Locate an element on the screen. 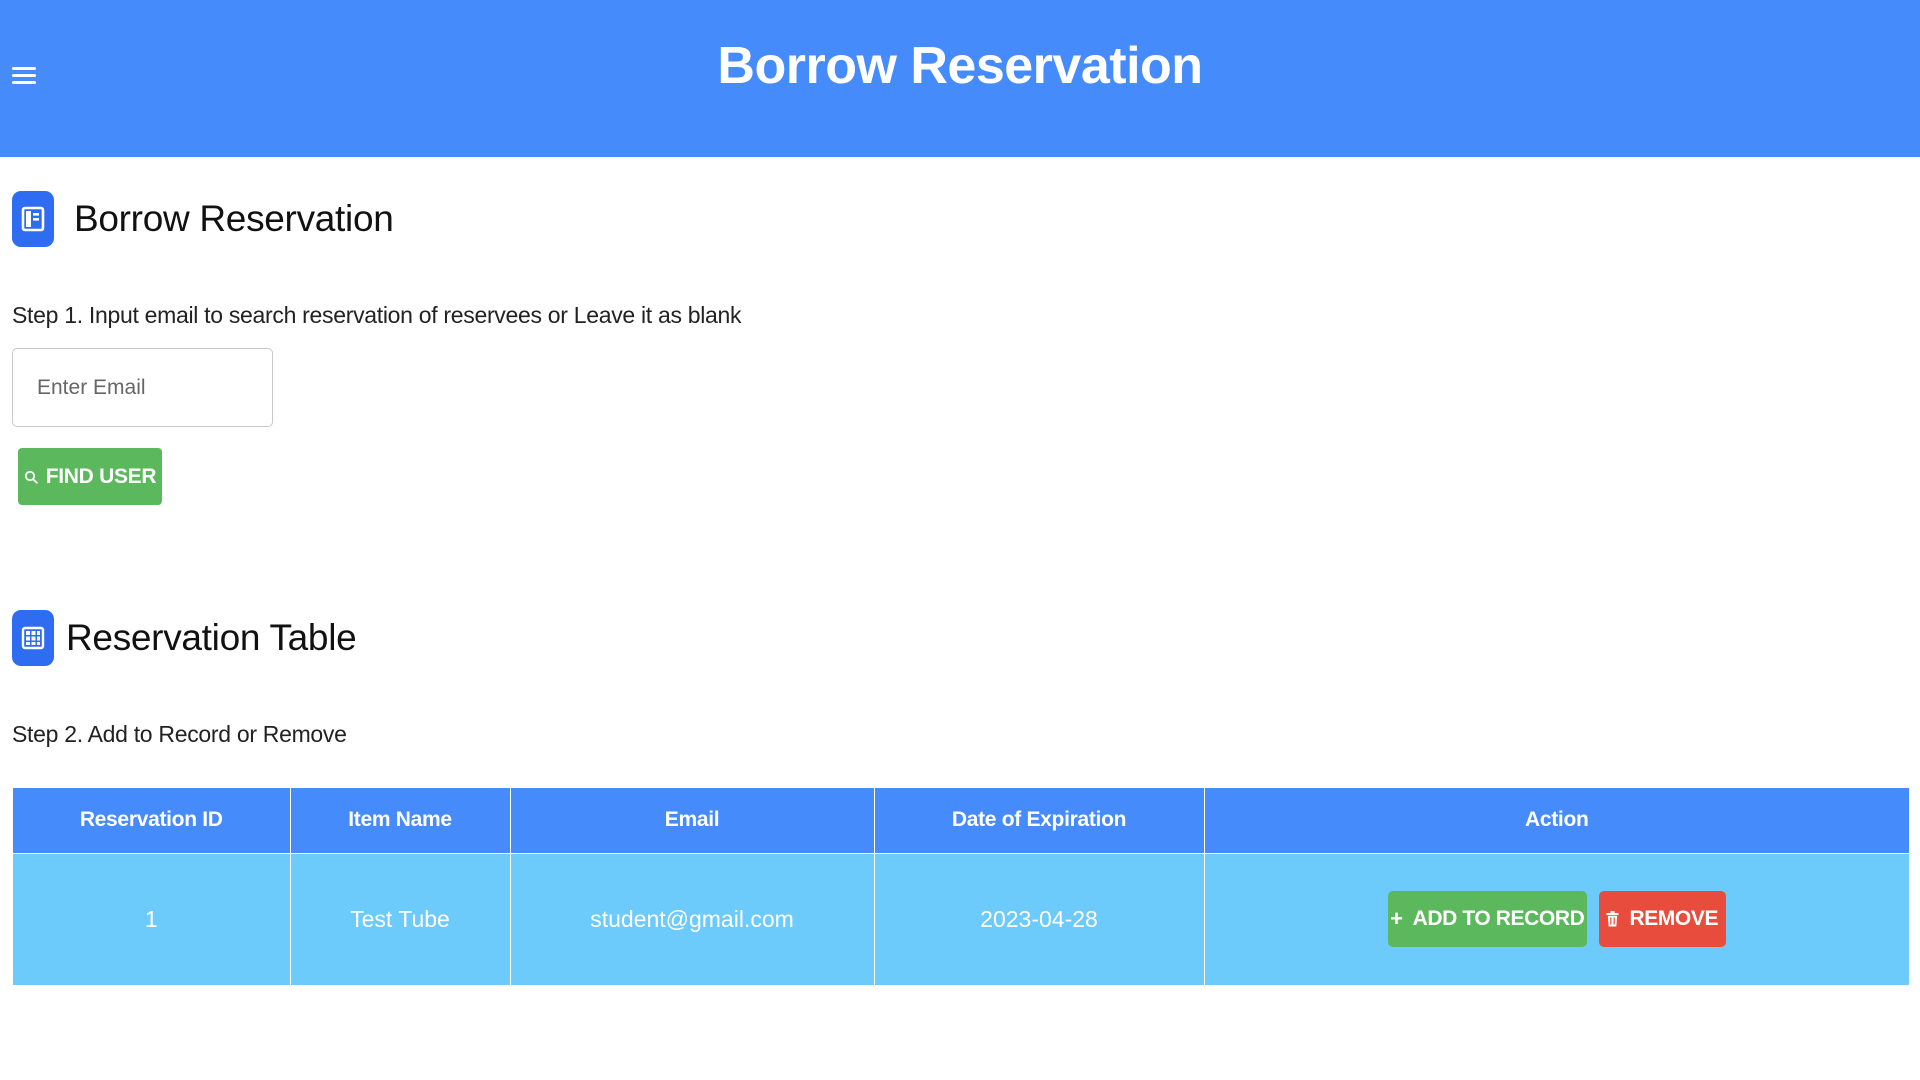  column-header-date-of-expiration: Date of Expiration is located at coordinates (1039, 820).